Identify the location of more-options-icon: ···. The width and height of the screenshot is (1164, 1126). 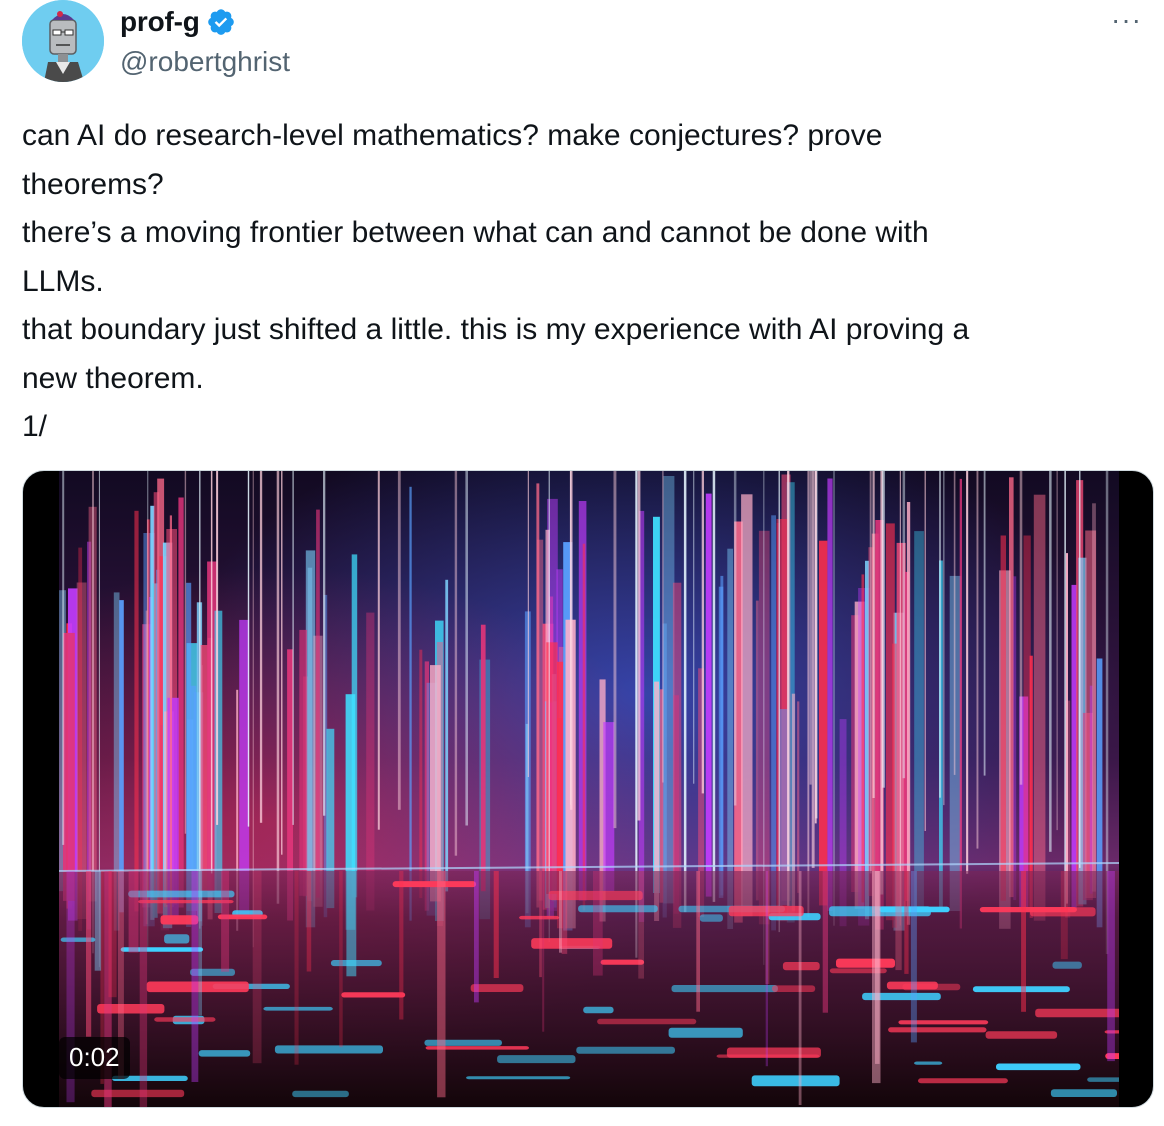
(1126, 20).